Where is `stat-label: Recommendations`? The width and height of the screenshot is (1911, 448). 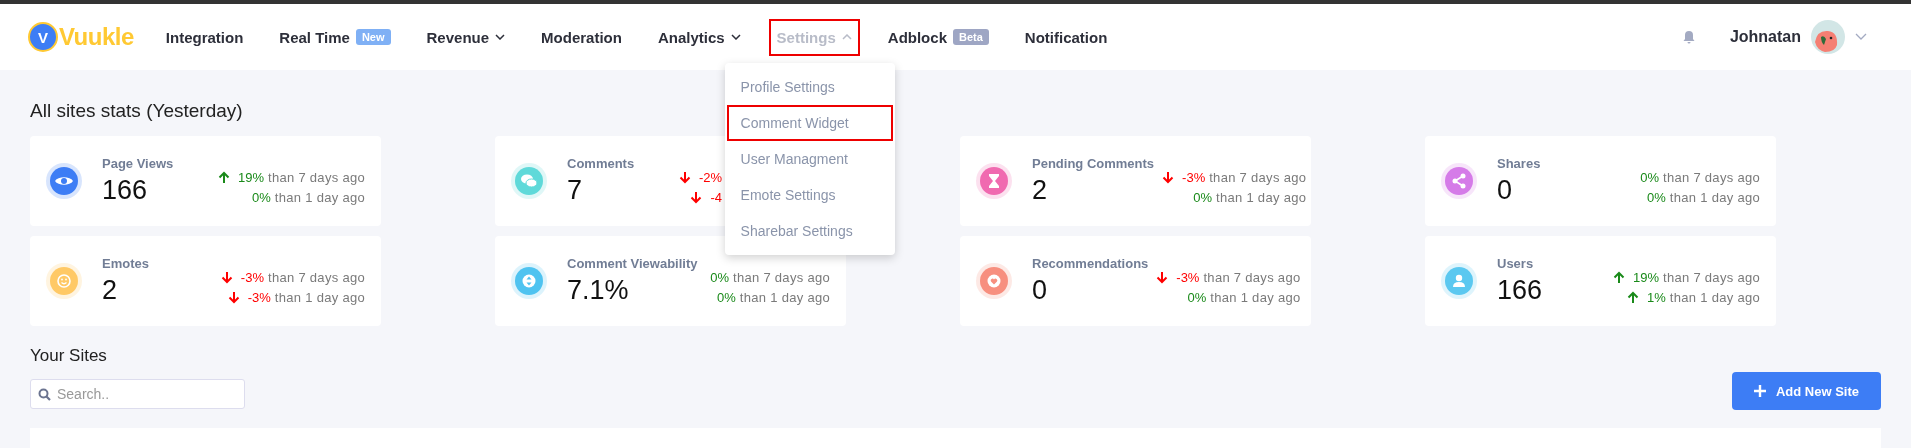
stat-label: Recommendations is located at coordinates (1090, 263).